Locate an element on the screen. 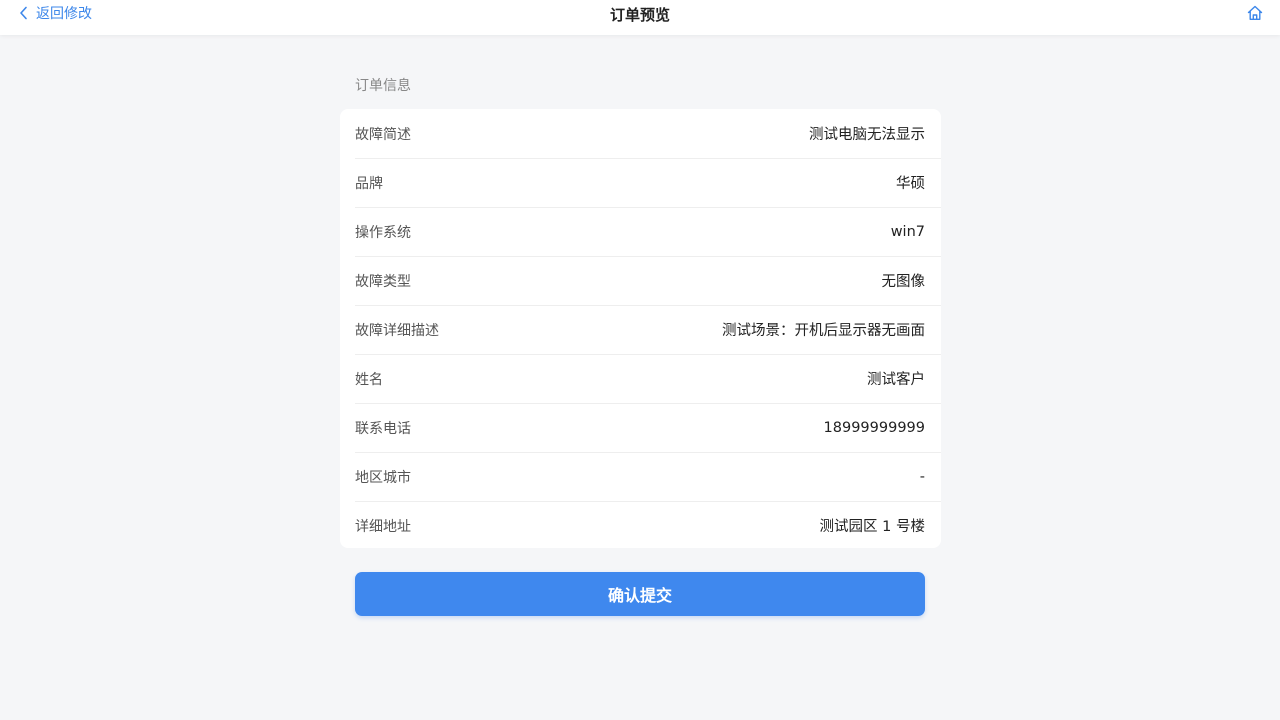  row-value: 华硕 is located at coordinates (910, 184).